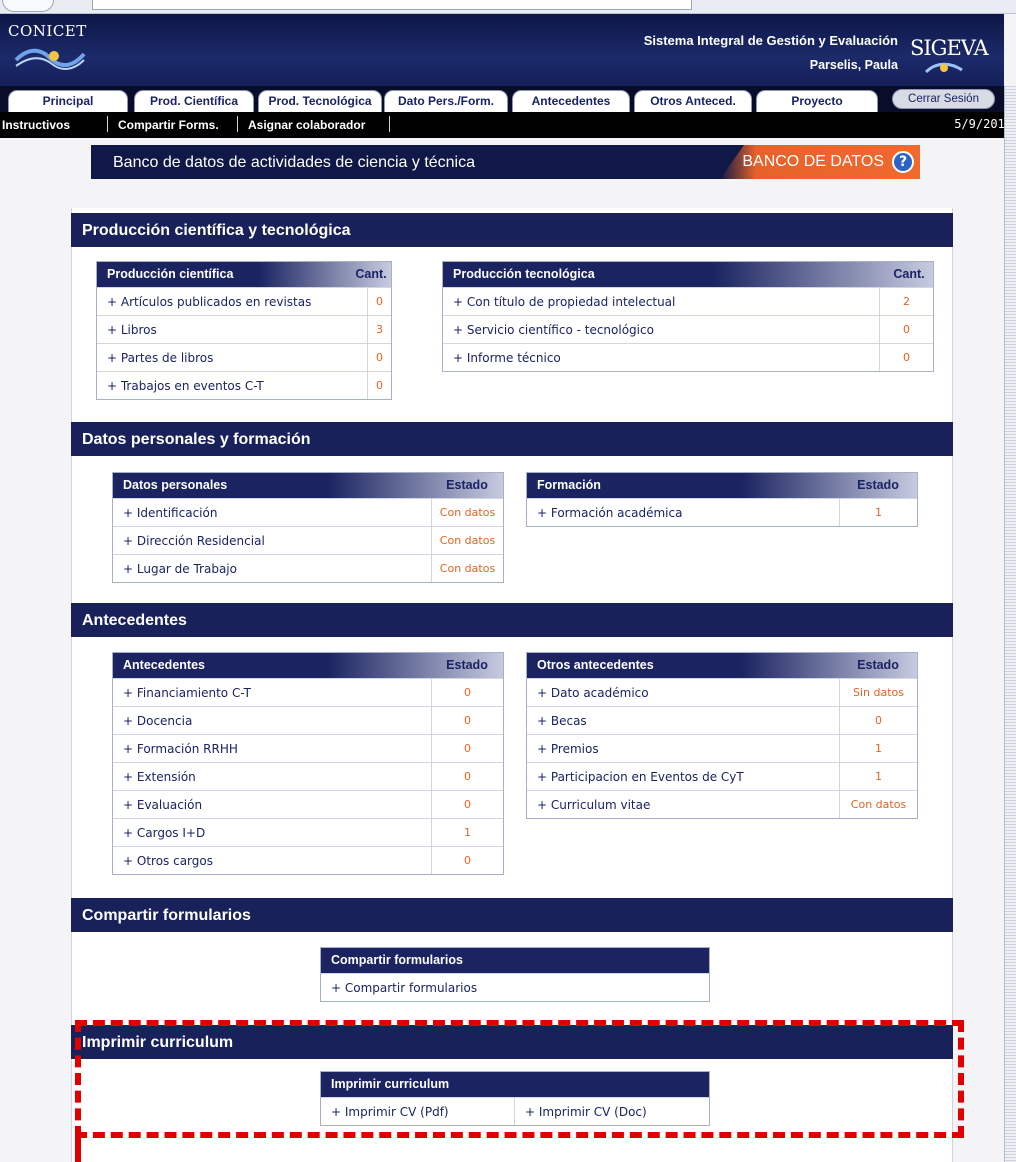  What do you see at coordinates (722, 720) in the screenshot?
I see `table-row: + Becas 0` at bounding box center [722, 720].